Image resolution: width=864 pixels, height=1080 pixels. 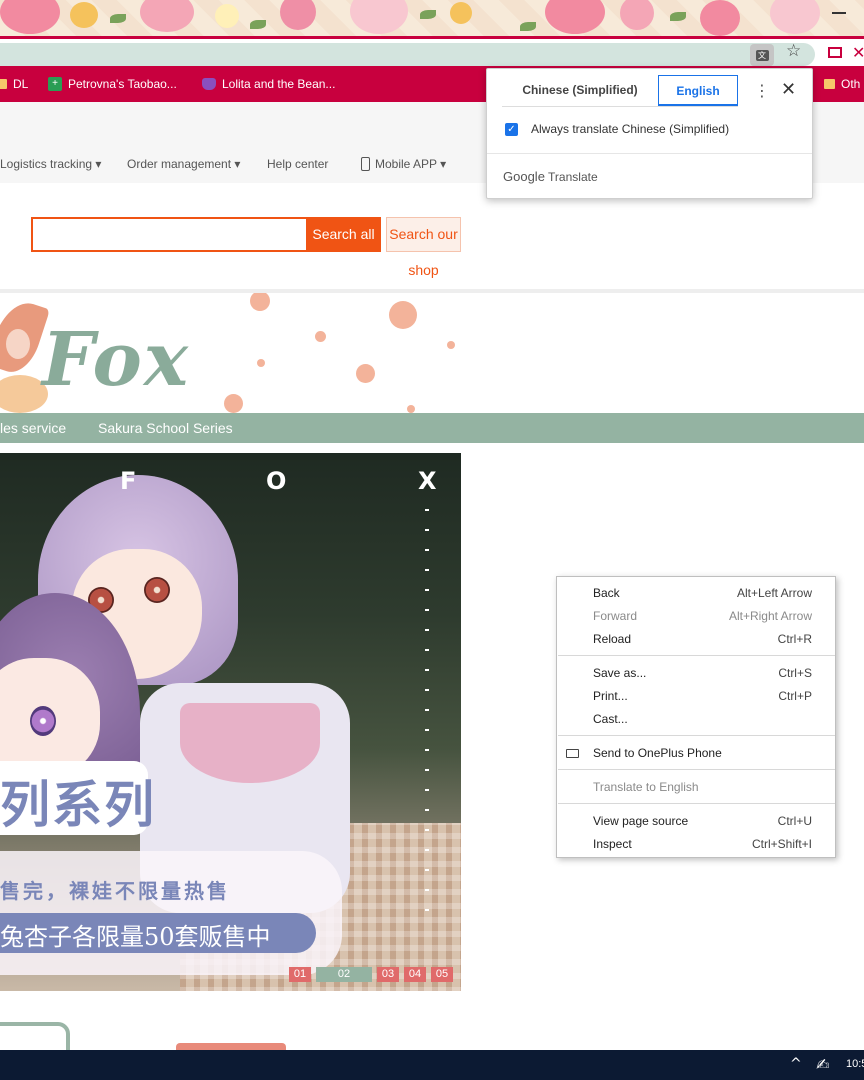 What do you see at coordinates (116, 360) in the screenshot?
I see `logo-text: Fox` at bounding box center [116, 360].